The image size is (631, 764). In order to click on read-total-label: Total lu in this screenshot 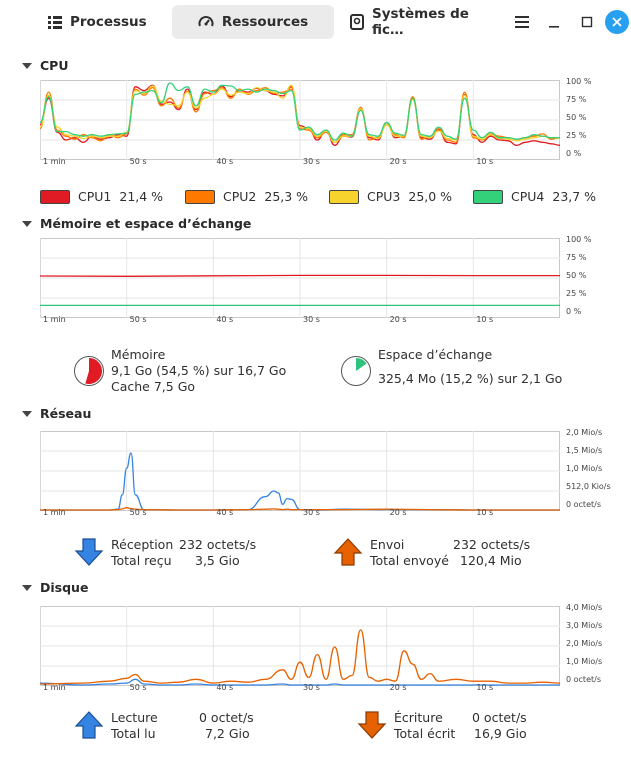, I will do `click(133, 733)`.